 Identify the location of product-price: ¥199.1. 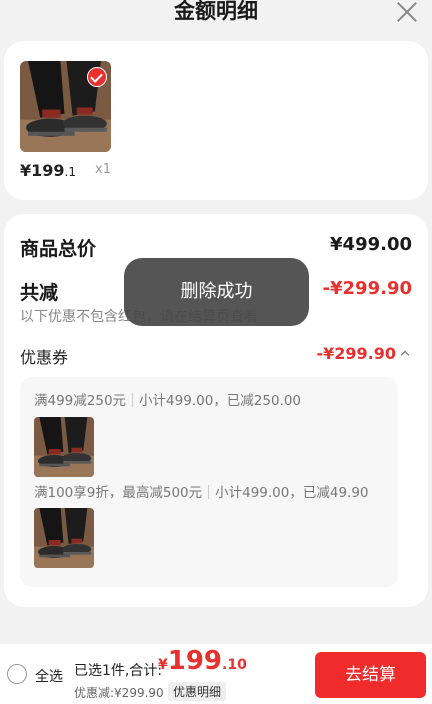
(48, 170).